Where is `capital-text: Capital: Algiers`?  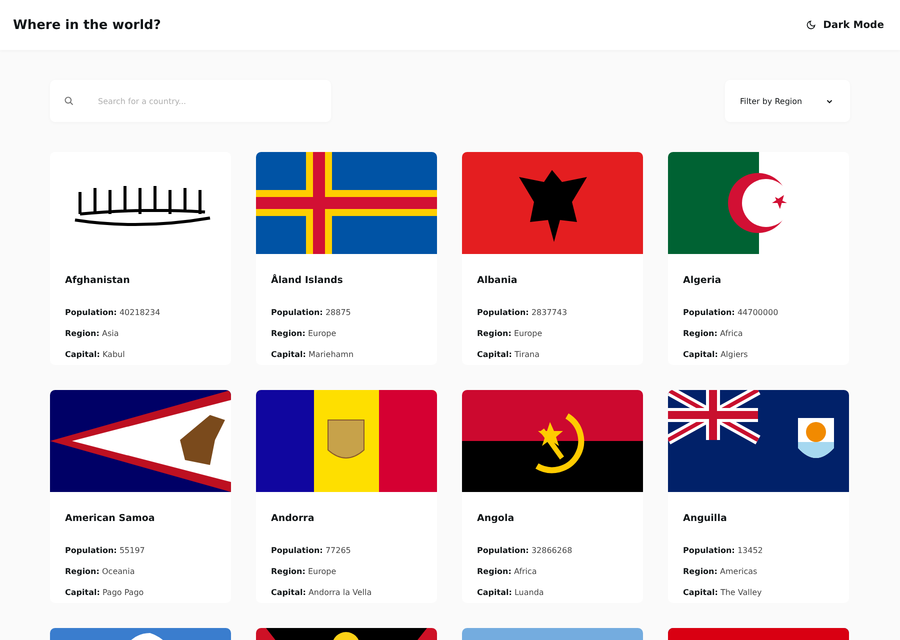 capital-text: Capital: Algiers is located at coordinates (716, 354).